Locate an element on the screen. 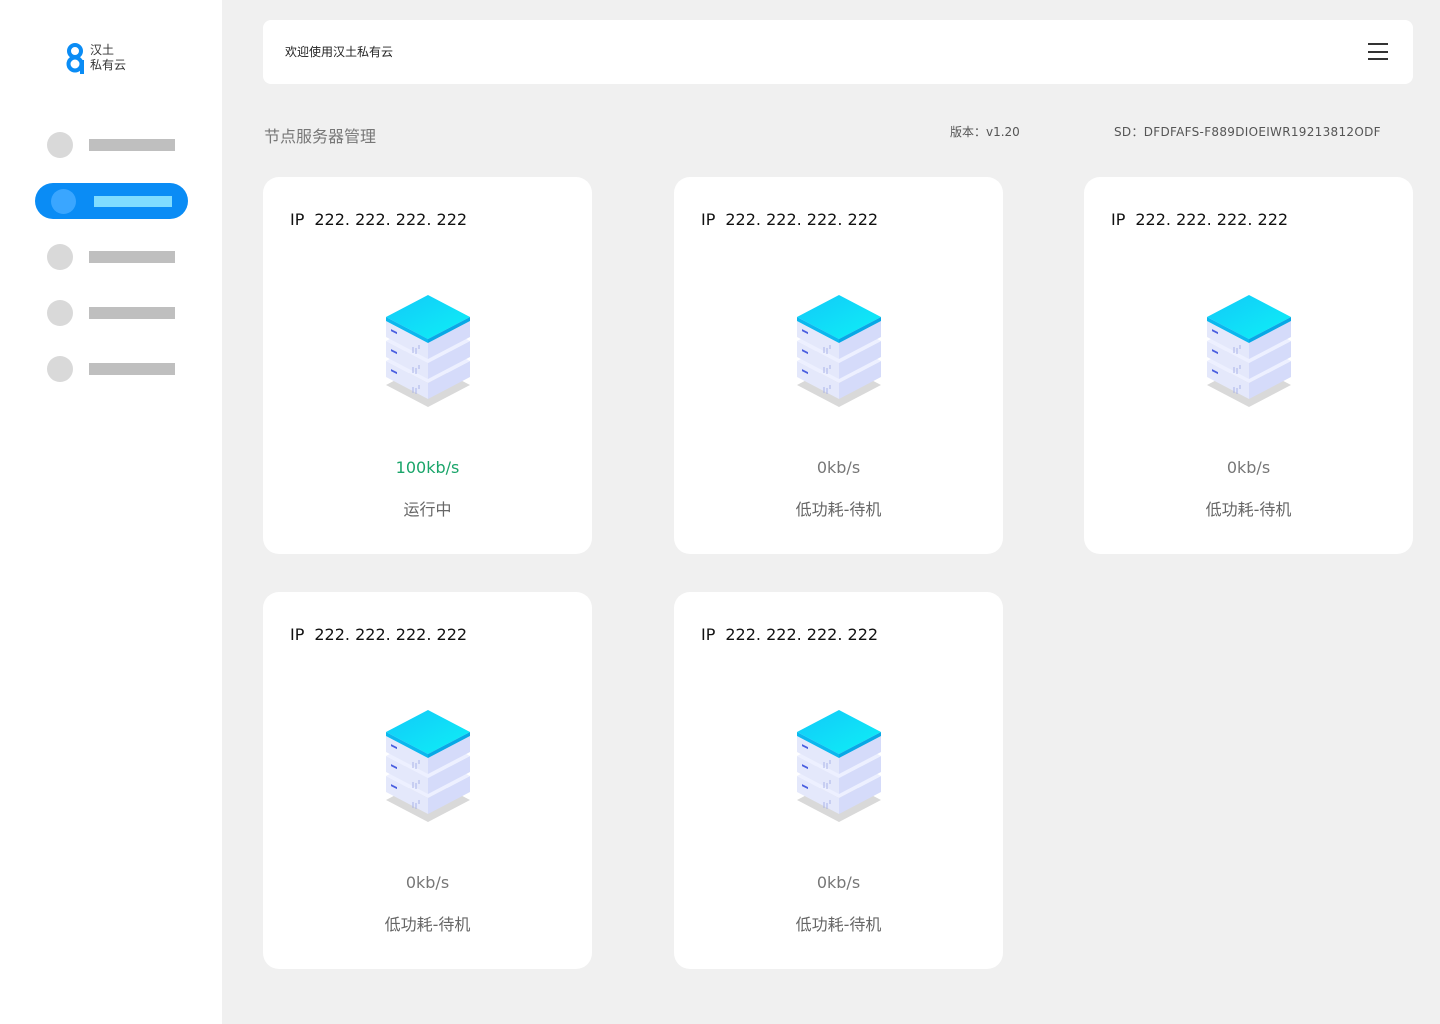 The width and height of the screenshot is (1440, 1024). brand-logo: 汉土 私有云 is located at coordinates (96, 58).